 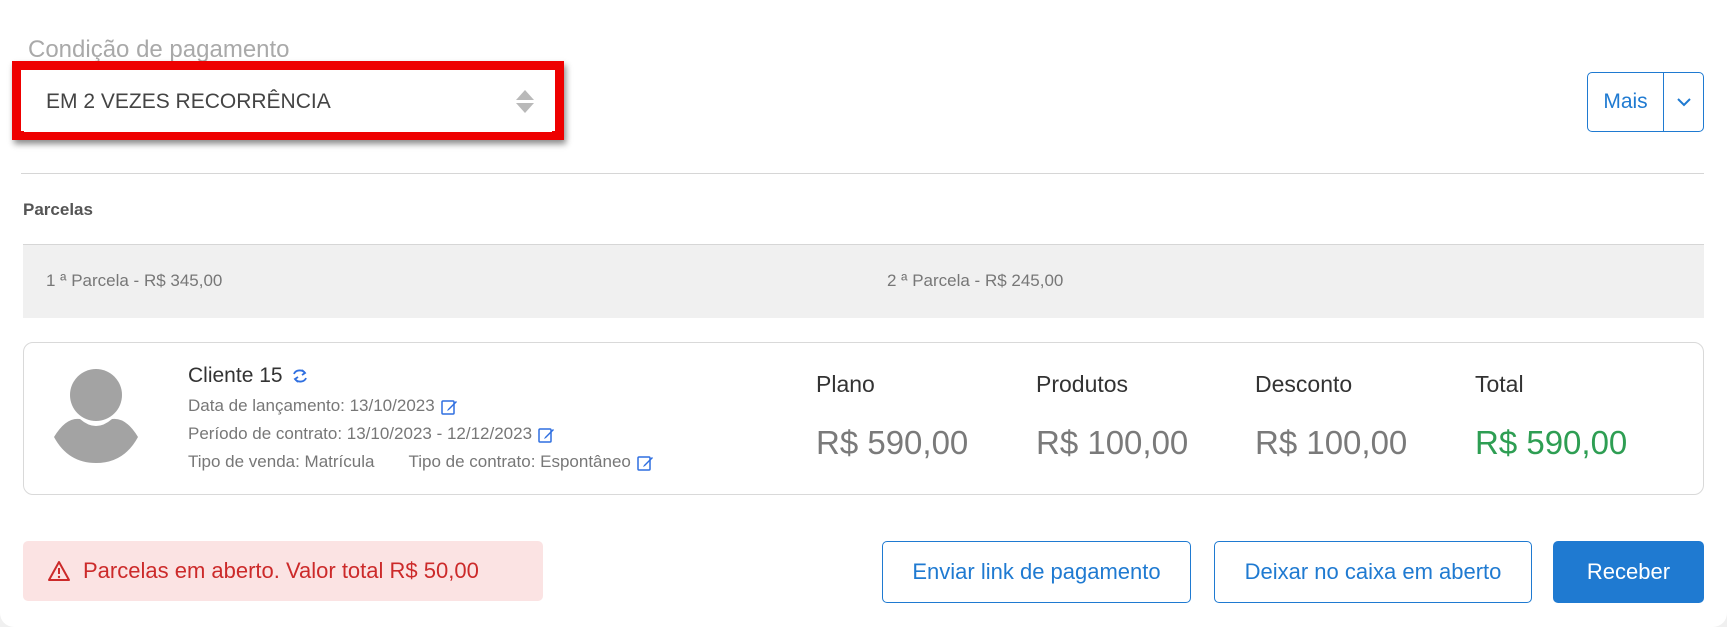 I want to click on summary-discount: Desconto R$ 100,00, so click(x=1331, y=416).